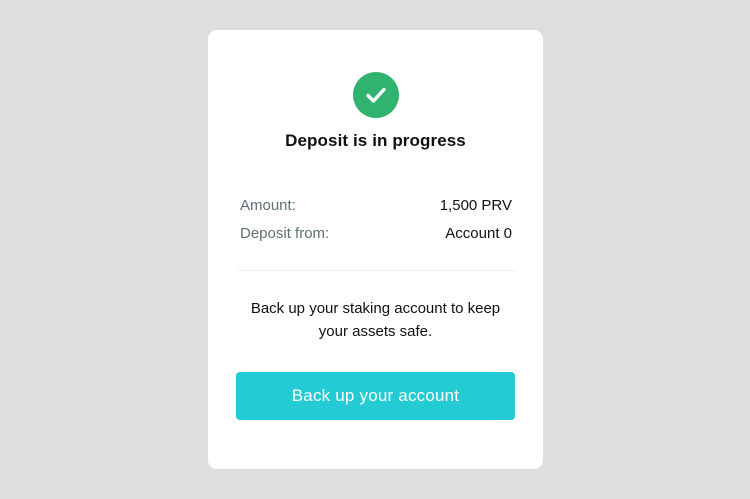  I want to click on divider, so click(377, 270).